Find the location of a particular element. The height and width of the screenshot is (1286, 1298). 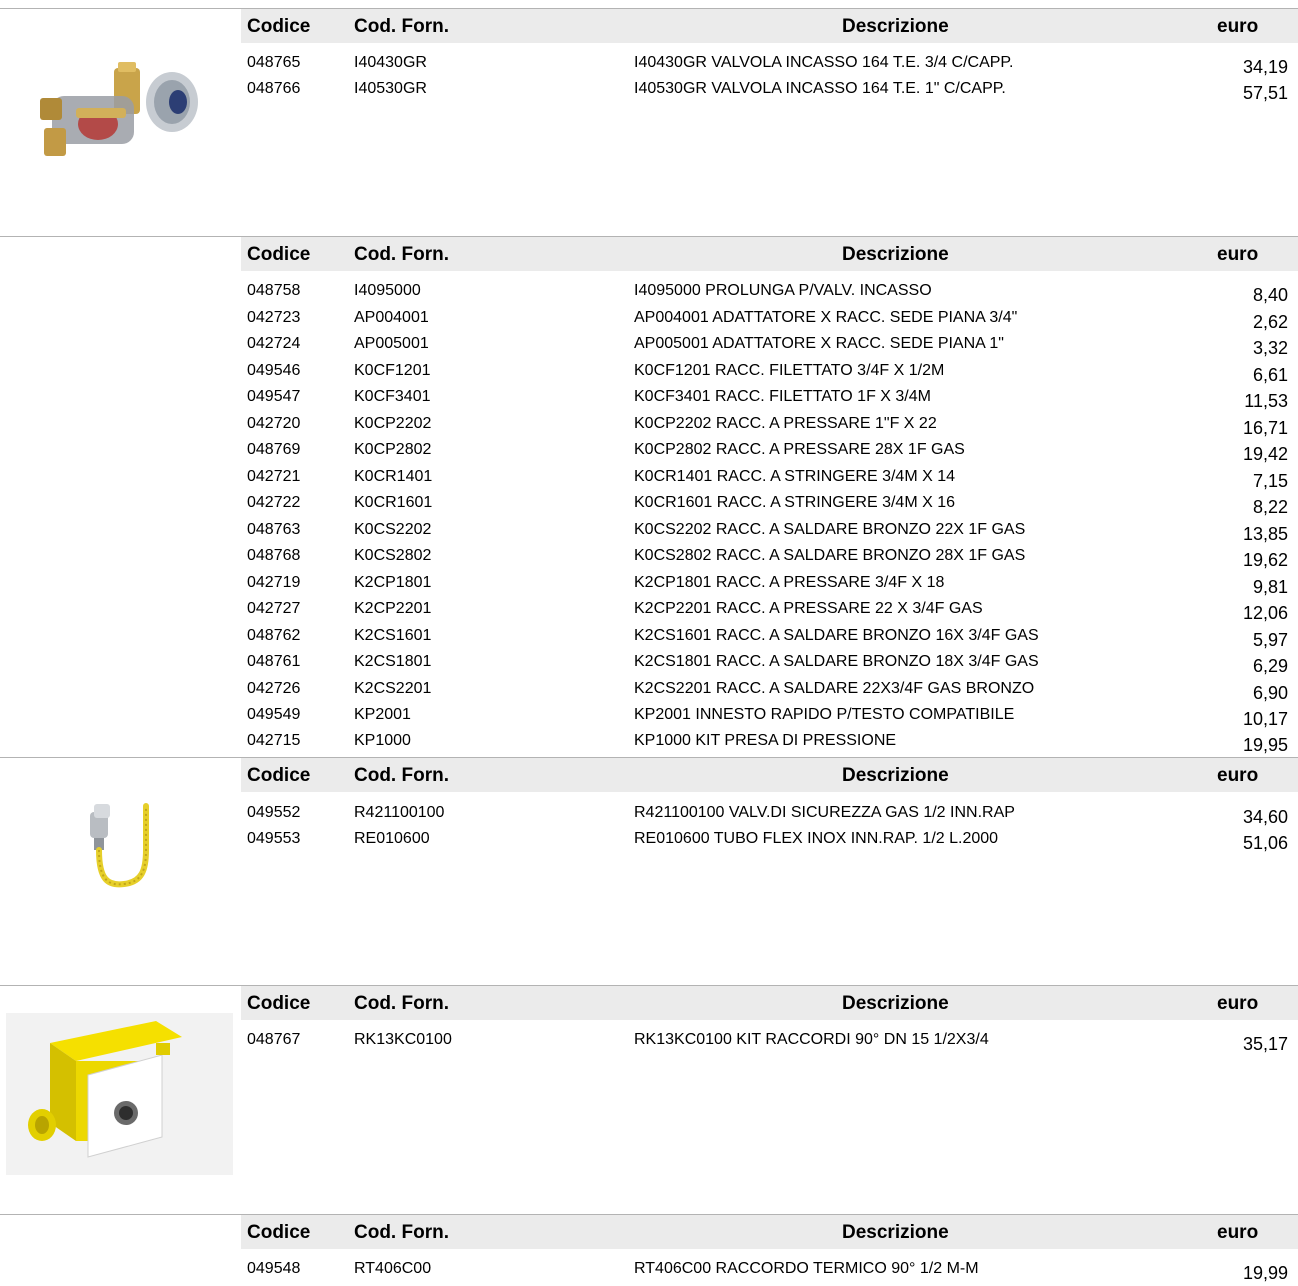

cell-supplier-code: K0CR1601 is located at coordinates (393, 502).